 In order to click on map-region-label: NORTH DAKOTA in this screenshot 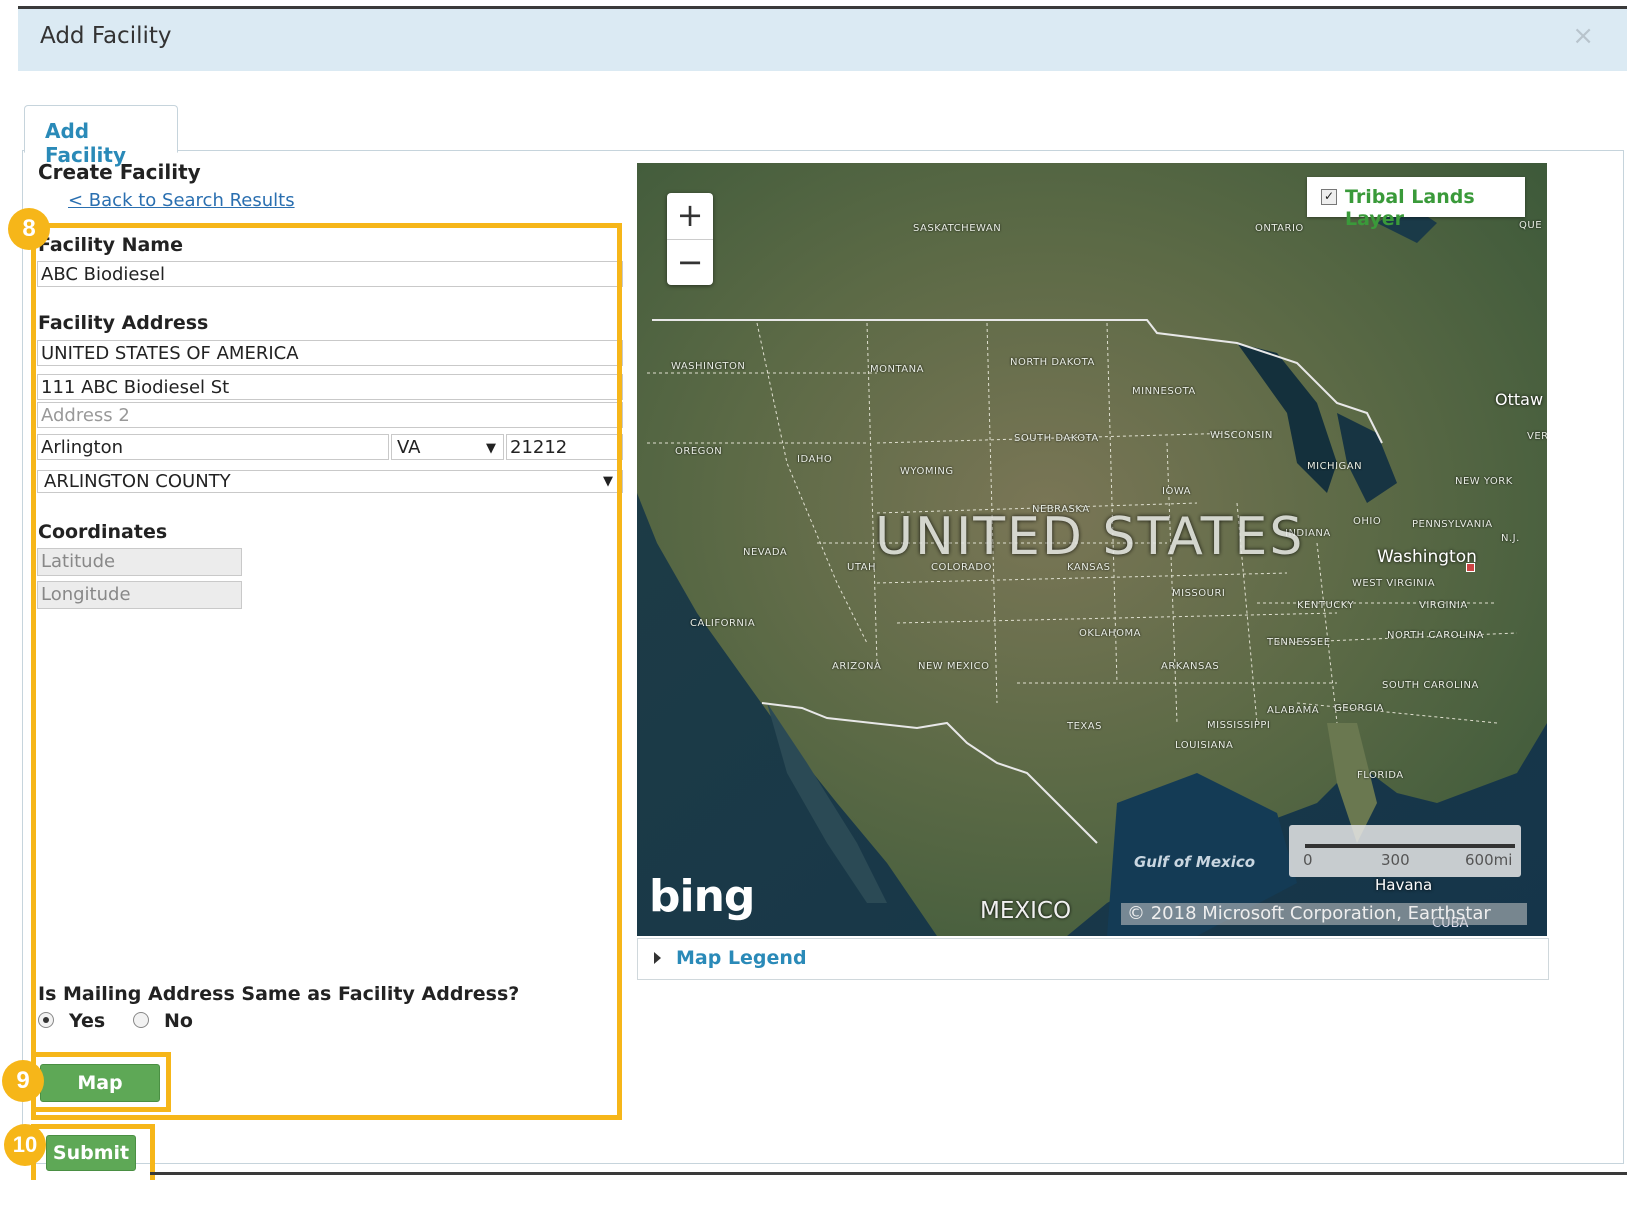, I will do `click(1052, 362)`.